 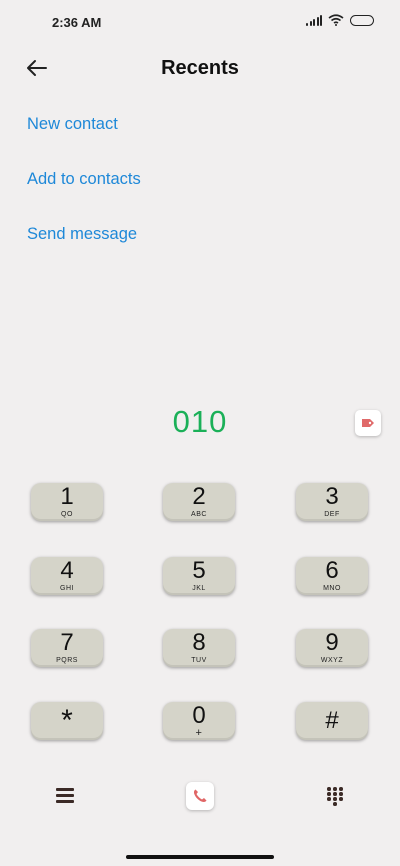 I want to click on key-9: 9 WXYZ, so click(x=332, y=648).